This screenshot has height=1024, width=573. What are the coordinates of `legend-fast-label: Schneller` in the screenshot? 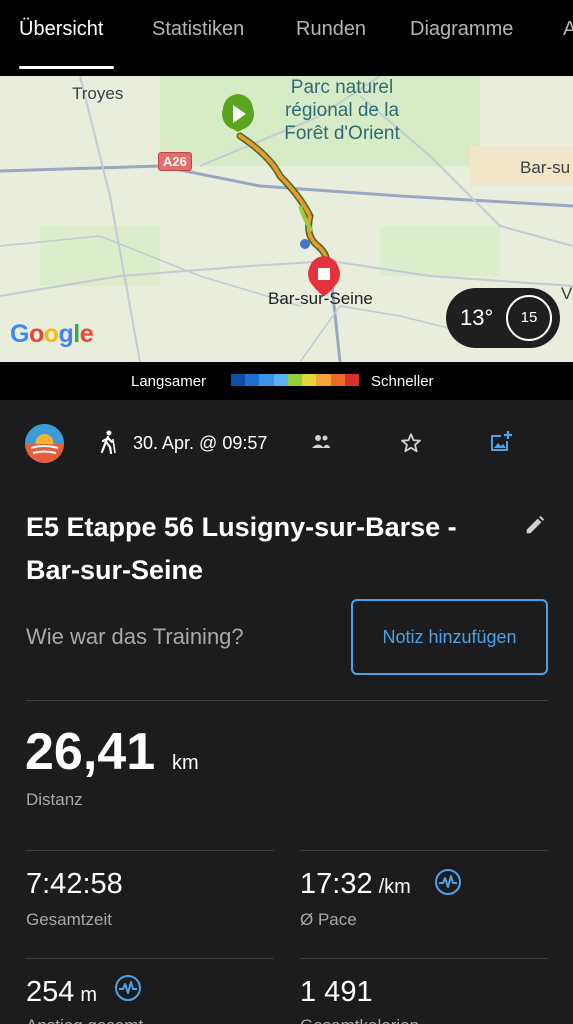 It's located at (402, 381).